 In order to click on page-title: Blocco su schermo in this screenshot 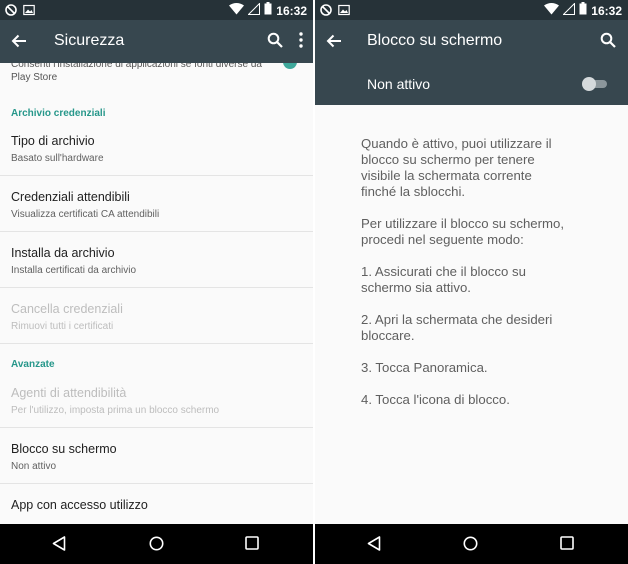, I will do `click(435, 40)`.